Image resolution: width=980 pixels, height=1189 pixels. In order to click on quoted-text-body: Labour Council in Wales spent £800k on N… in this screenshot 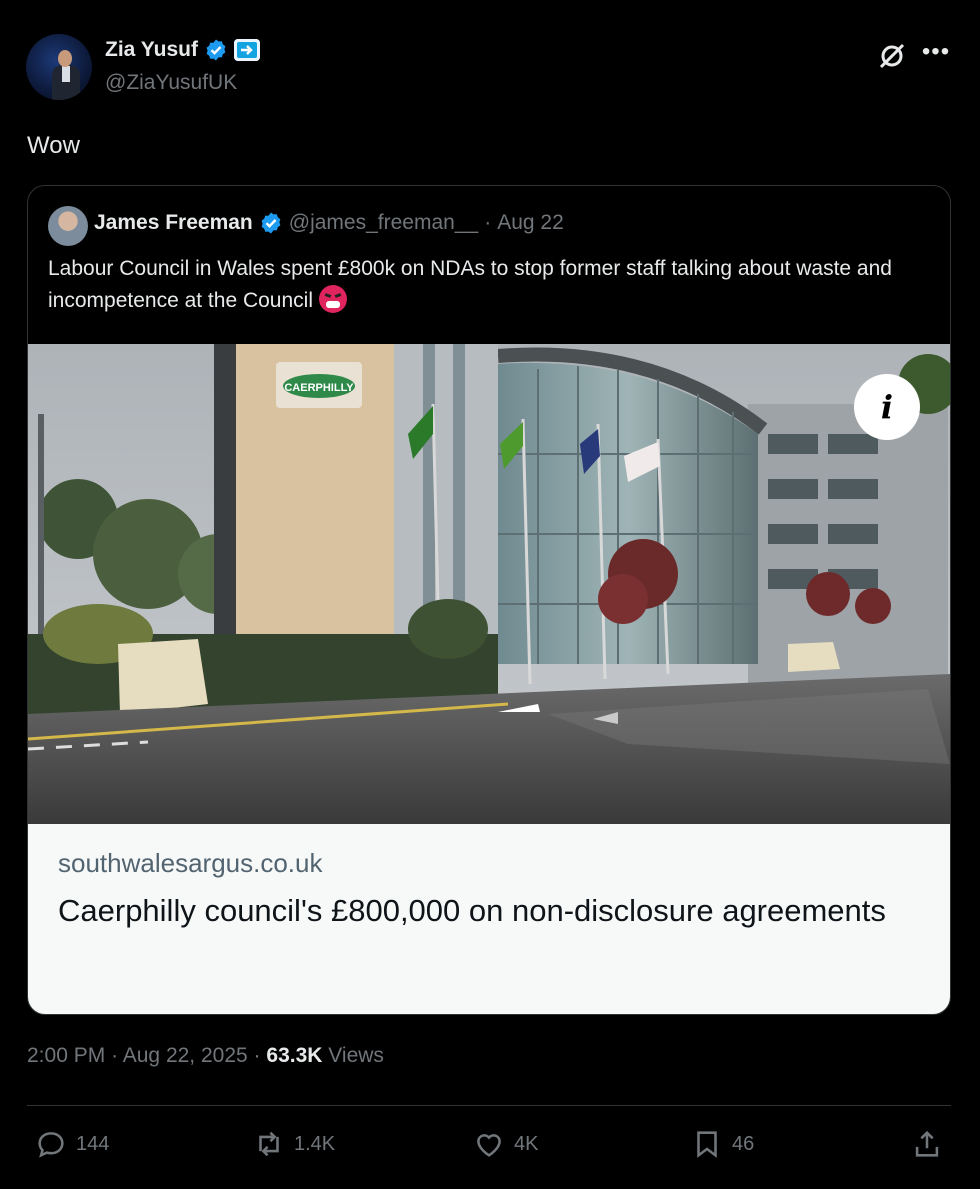, I will do `click(470, 284)`.